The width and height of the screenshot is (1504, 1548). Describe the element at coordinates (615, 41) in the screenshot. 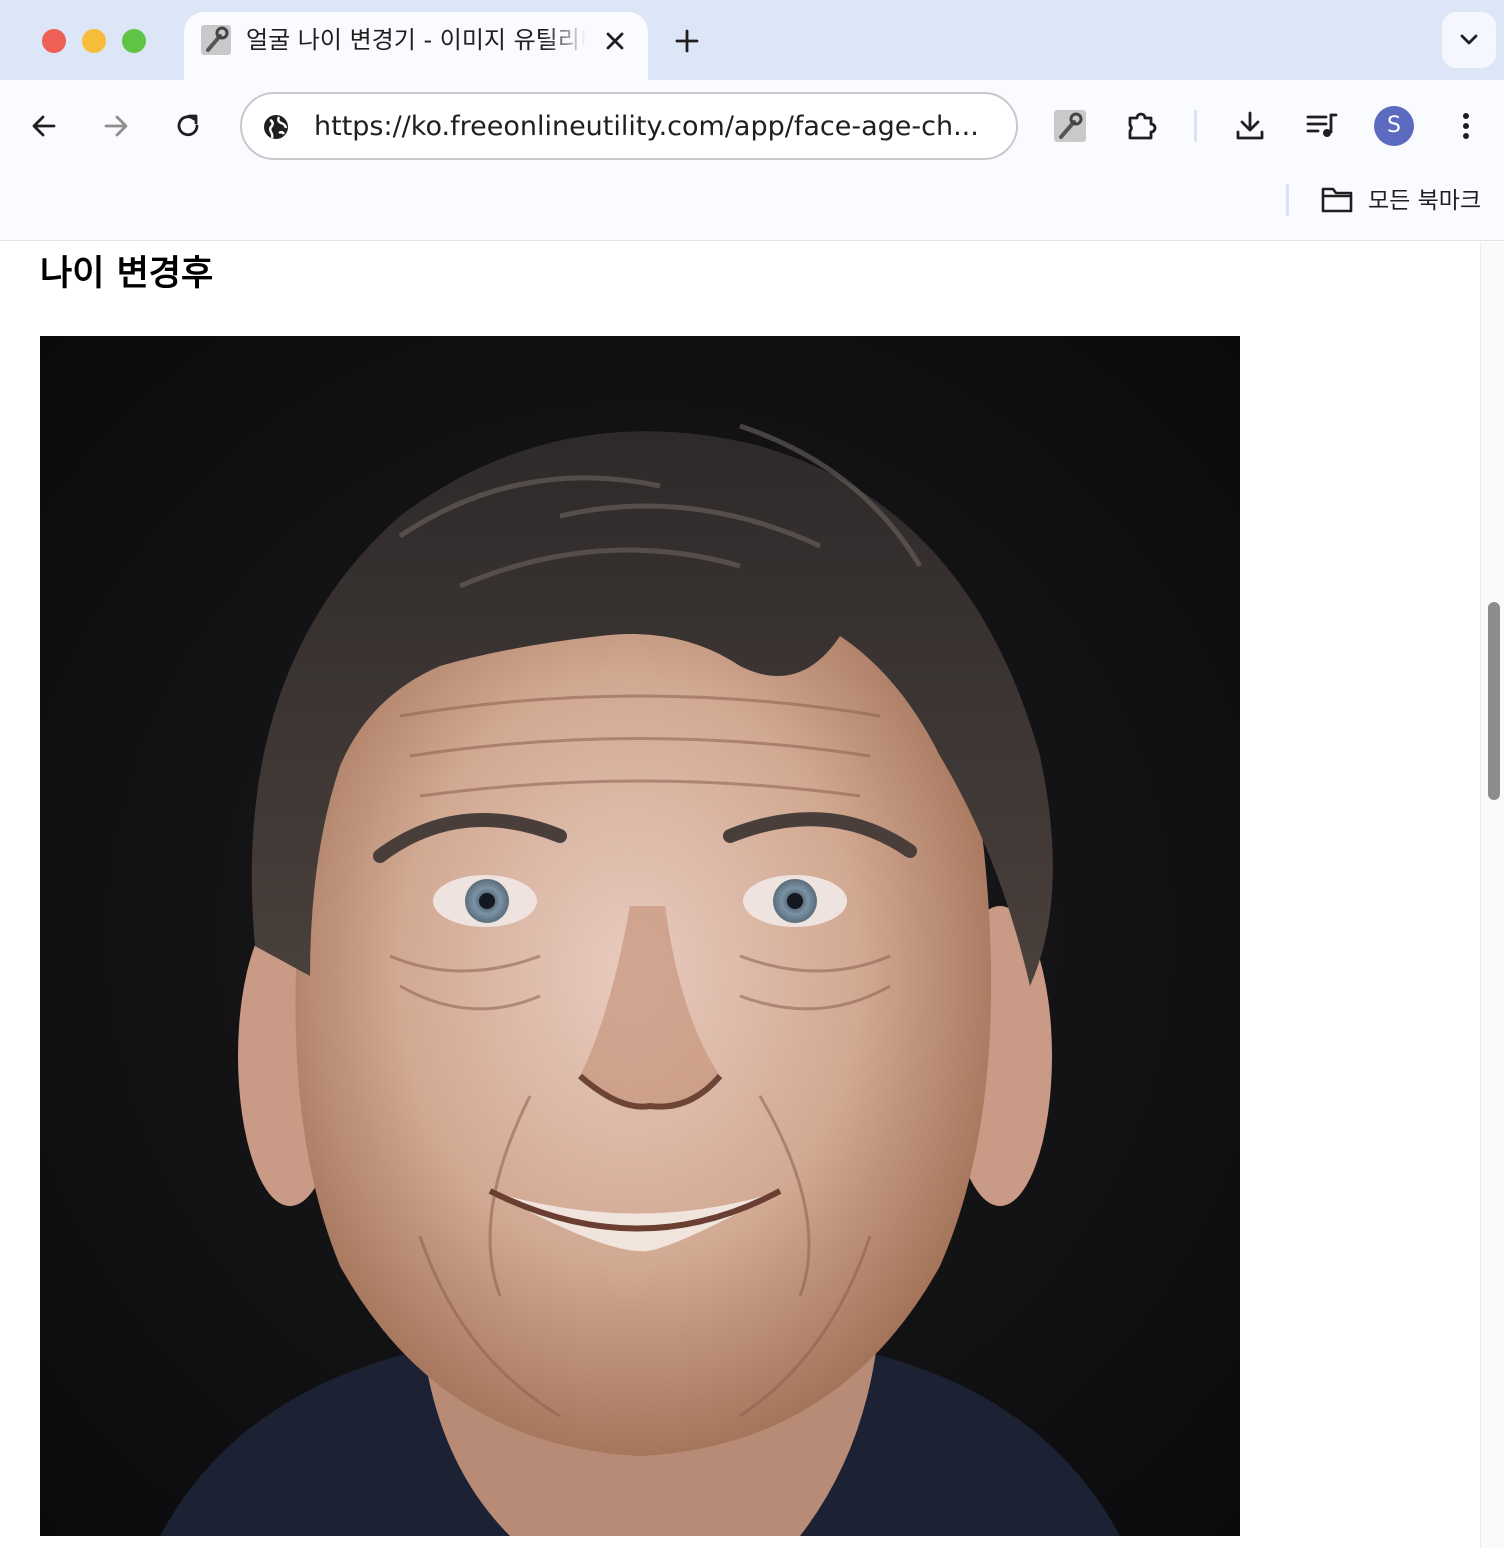

I see `close-tab-icon` at that location.